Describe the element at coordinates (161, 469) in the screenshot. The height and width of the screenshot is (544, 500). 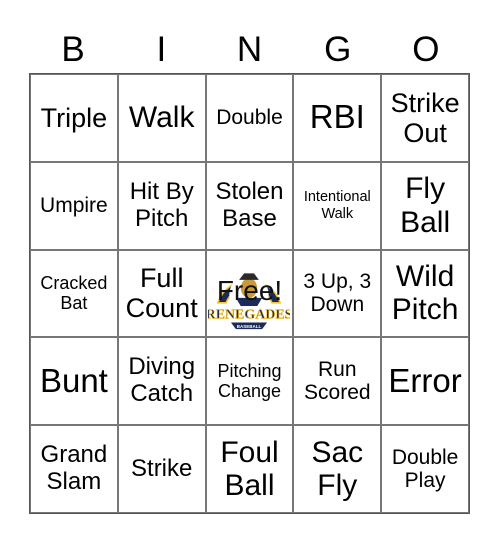
I see `bingo-cell: Strike` at that location.